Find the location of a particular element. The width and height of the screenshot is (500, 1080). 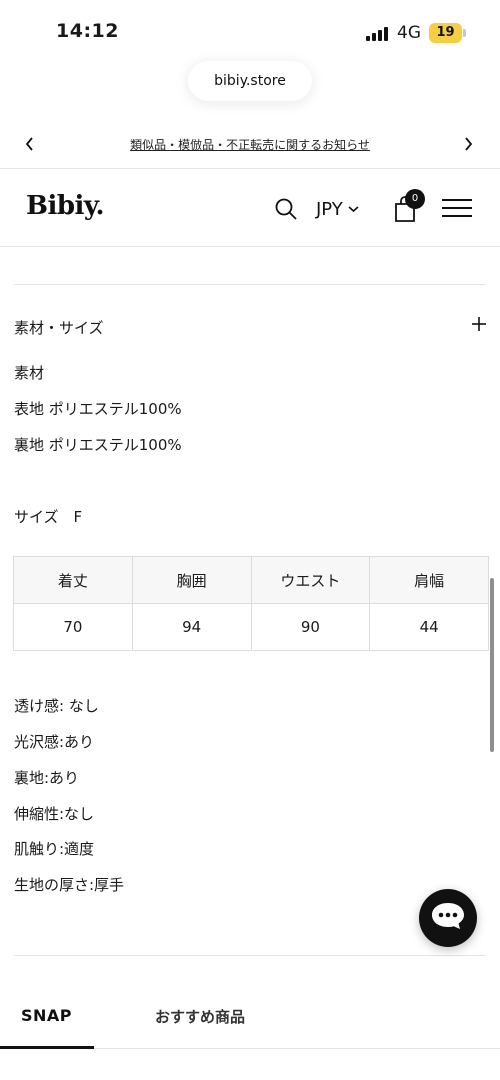

currency-selector: JPY is located at coordinates (337, 209).